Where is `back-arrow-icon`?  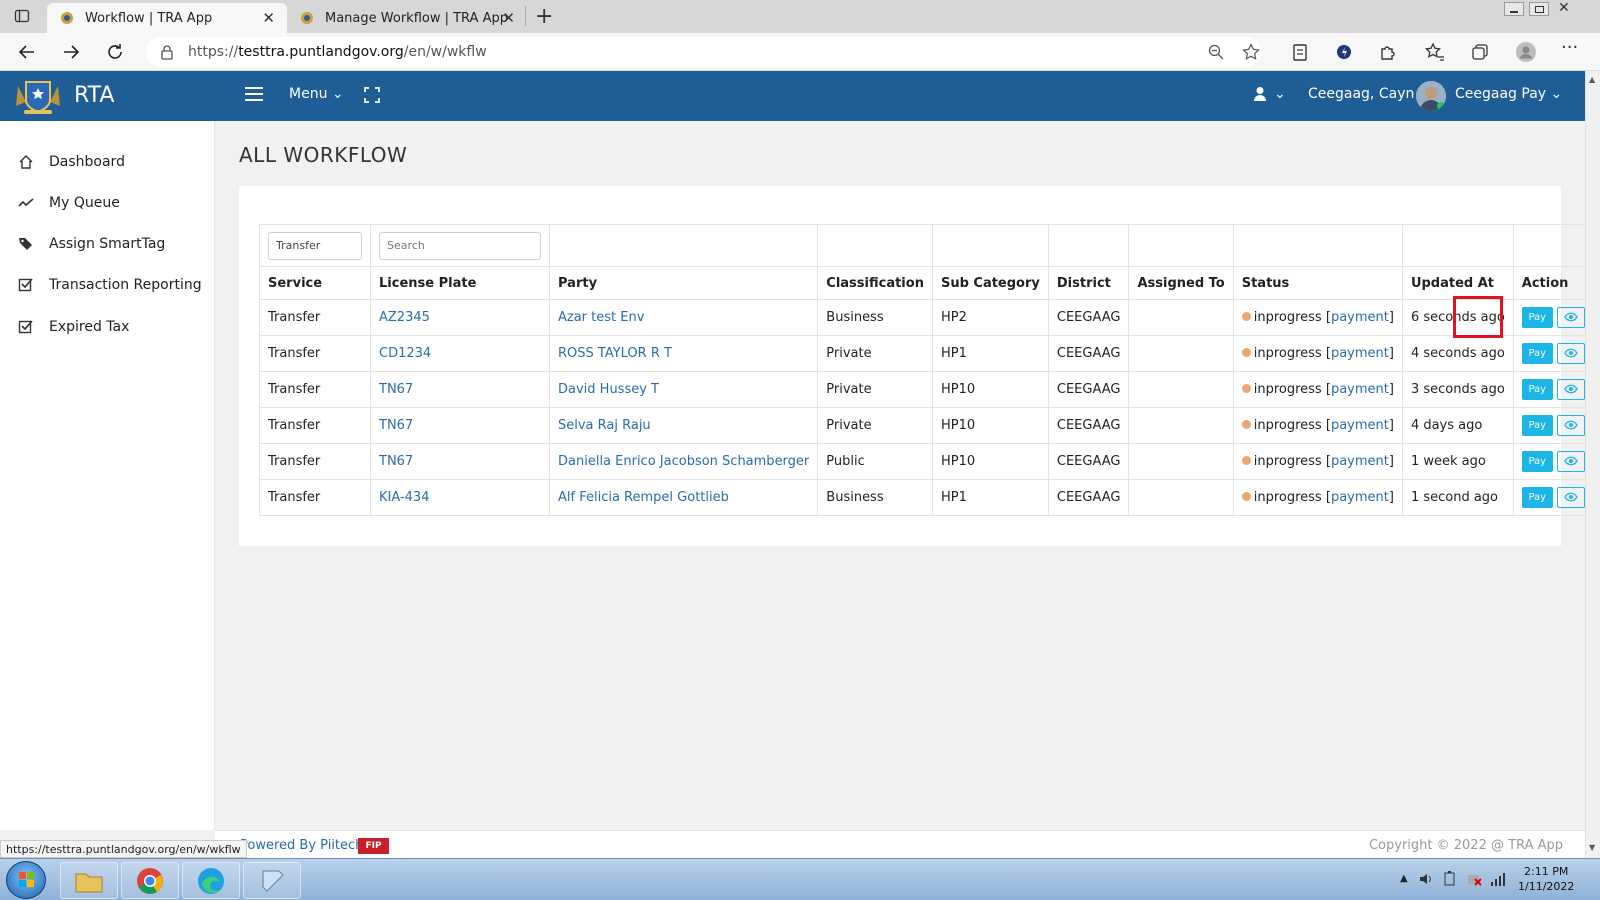
back-arrow-icon is located at coordinates (27, 52).